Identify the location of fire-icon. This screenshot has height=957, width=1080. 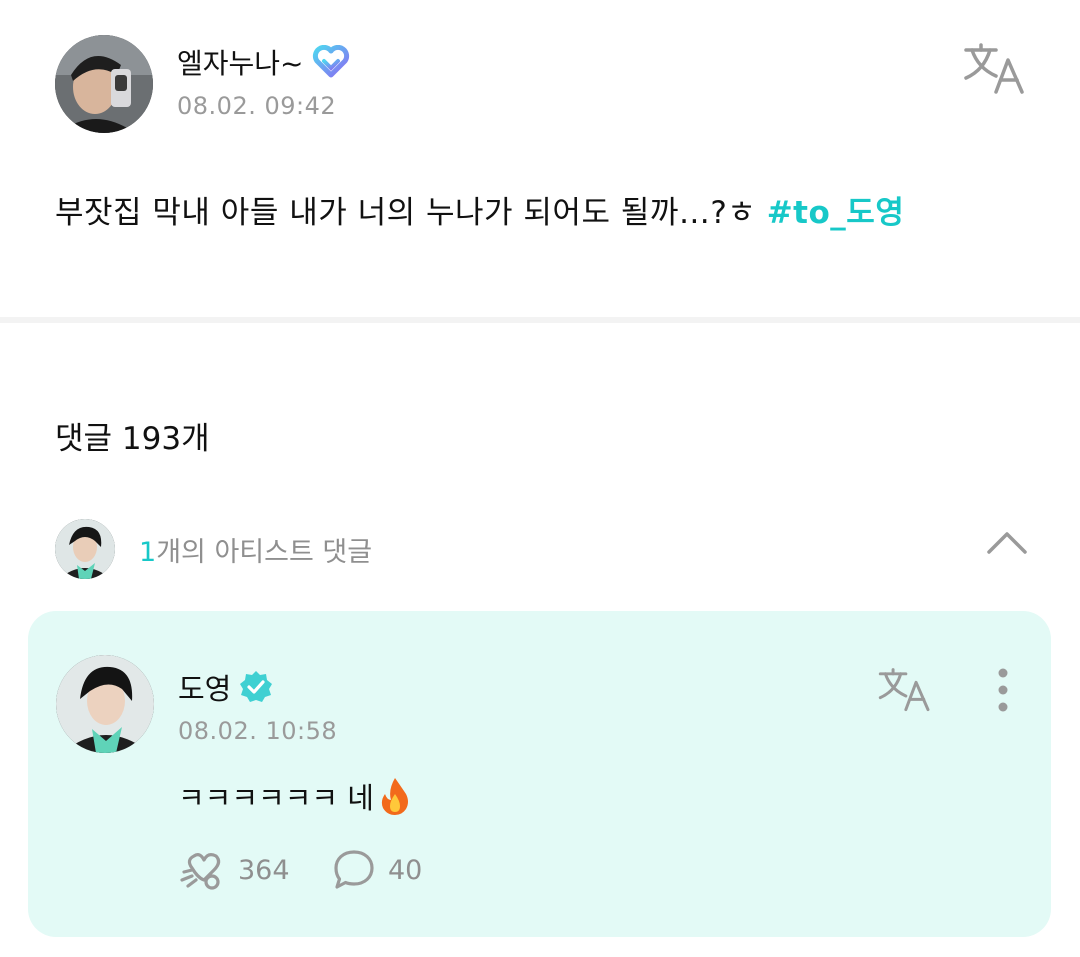
(395, 796).